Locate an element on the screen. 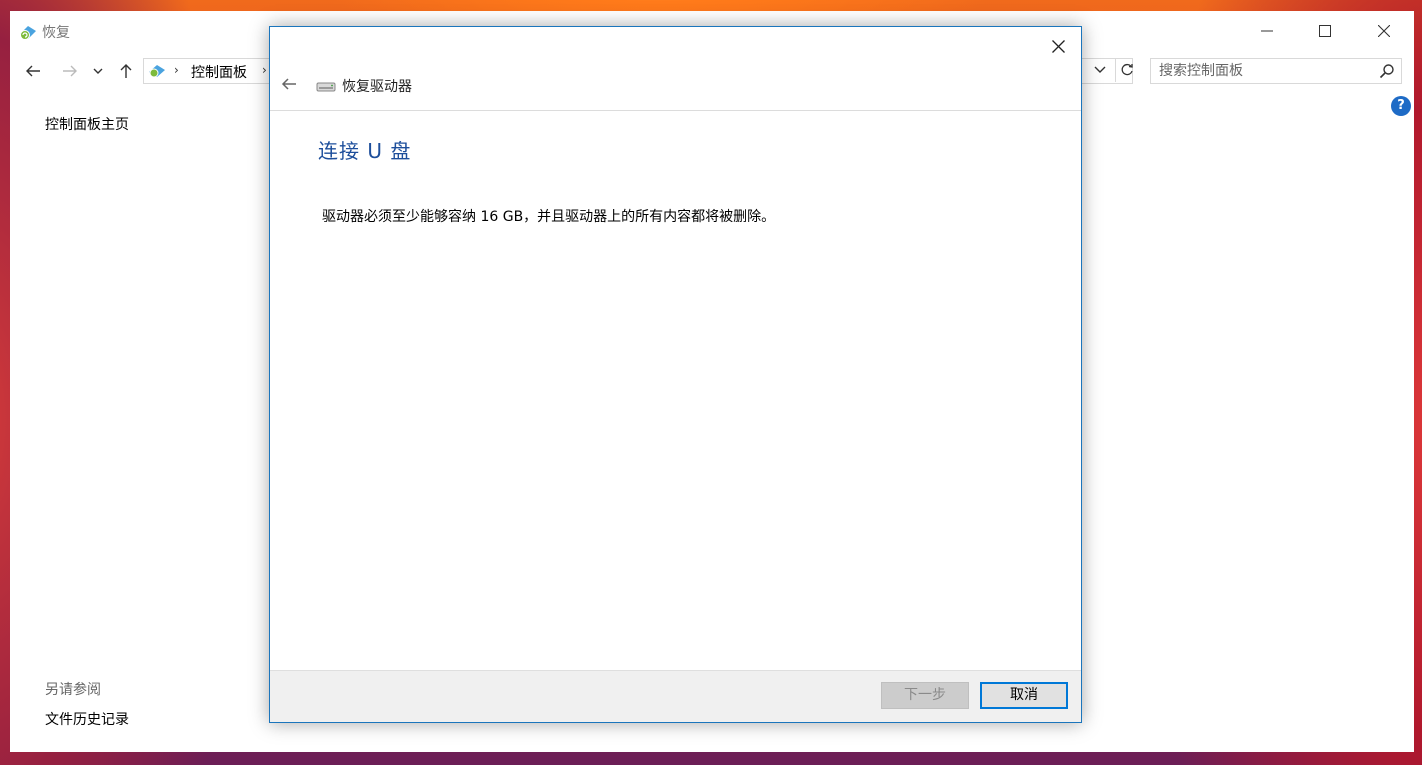 This screenshot has width=1422, height=765. address-dropdown-button is located at coordinates (1100, 70).